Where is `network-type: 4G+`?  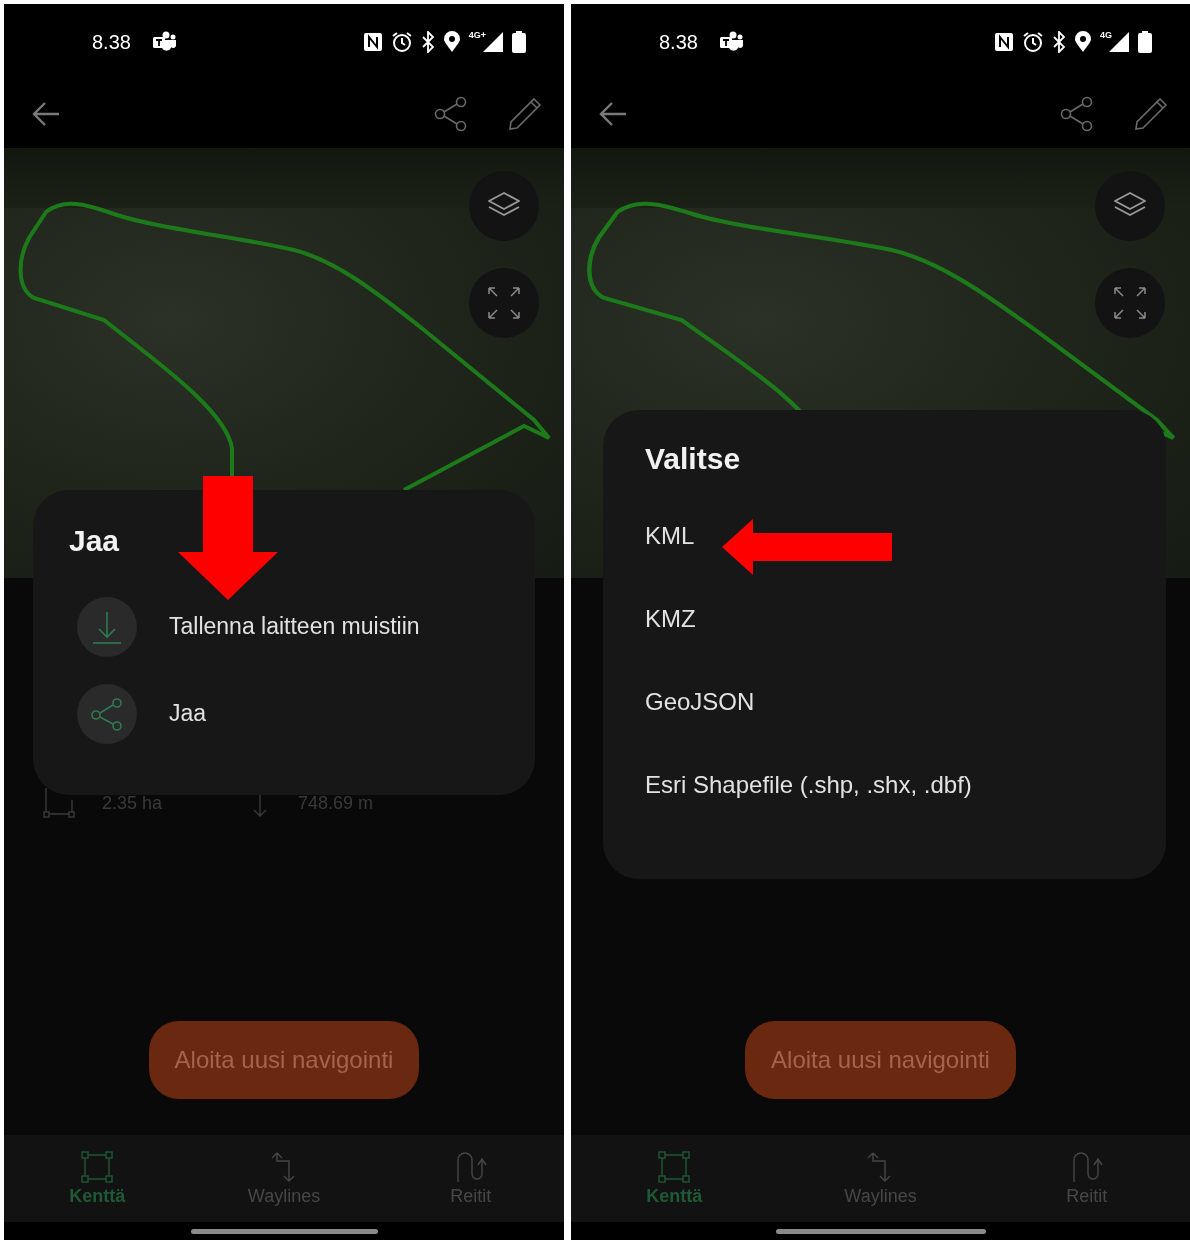
network-type: 4G+ is located at coordinates (477, 35).